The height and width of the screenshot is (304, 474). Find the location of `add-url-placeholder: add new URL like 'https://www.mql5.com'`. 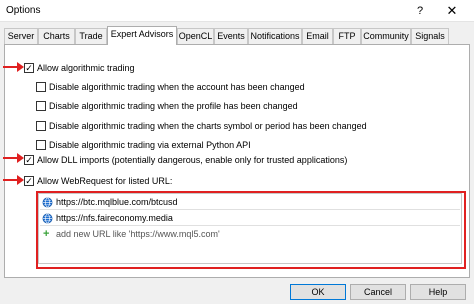

add-url-placeholder: add new URL like 'https://www.mql5.com' is located at coordinates (138, 234).